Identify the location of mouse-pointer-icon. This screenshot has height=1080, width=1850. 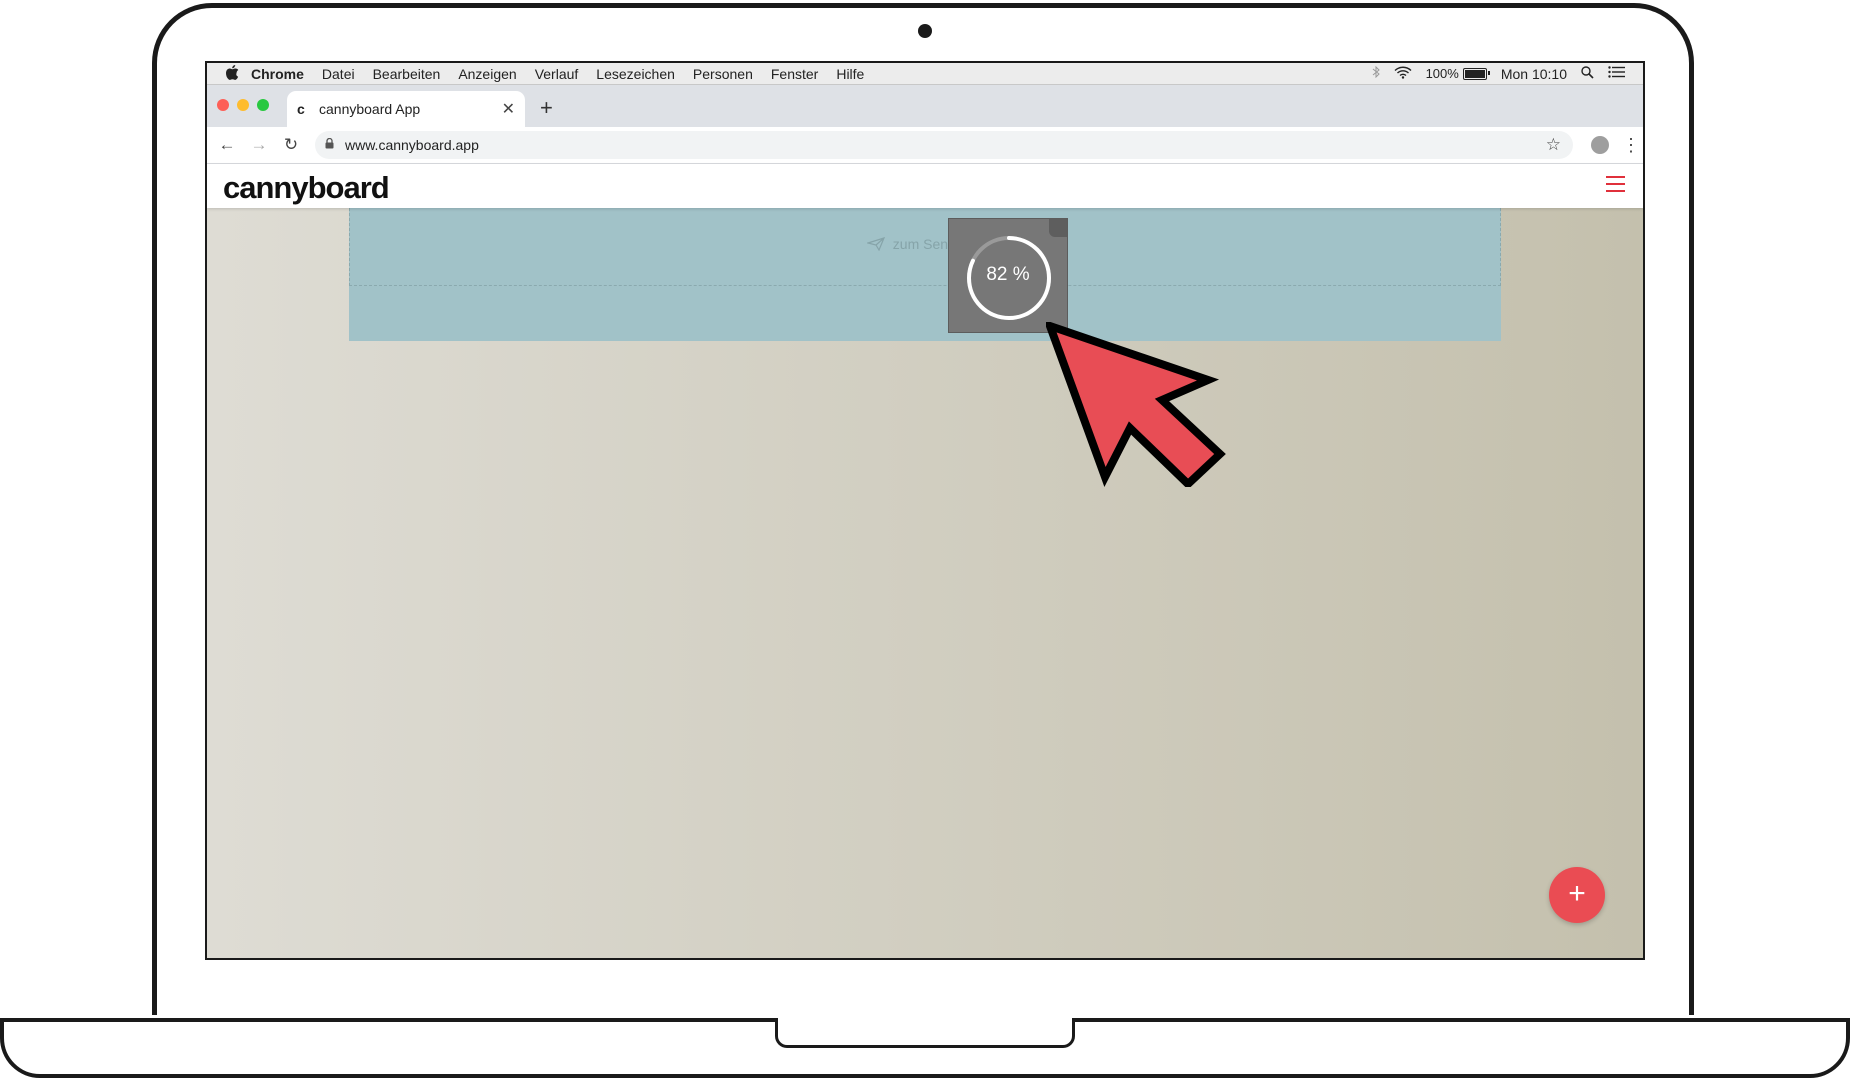
(1136, 404).